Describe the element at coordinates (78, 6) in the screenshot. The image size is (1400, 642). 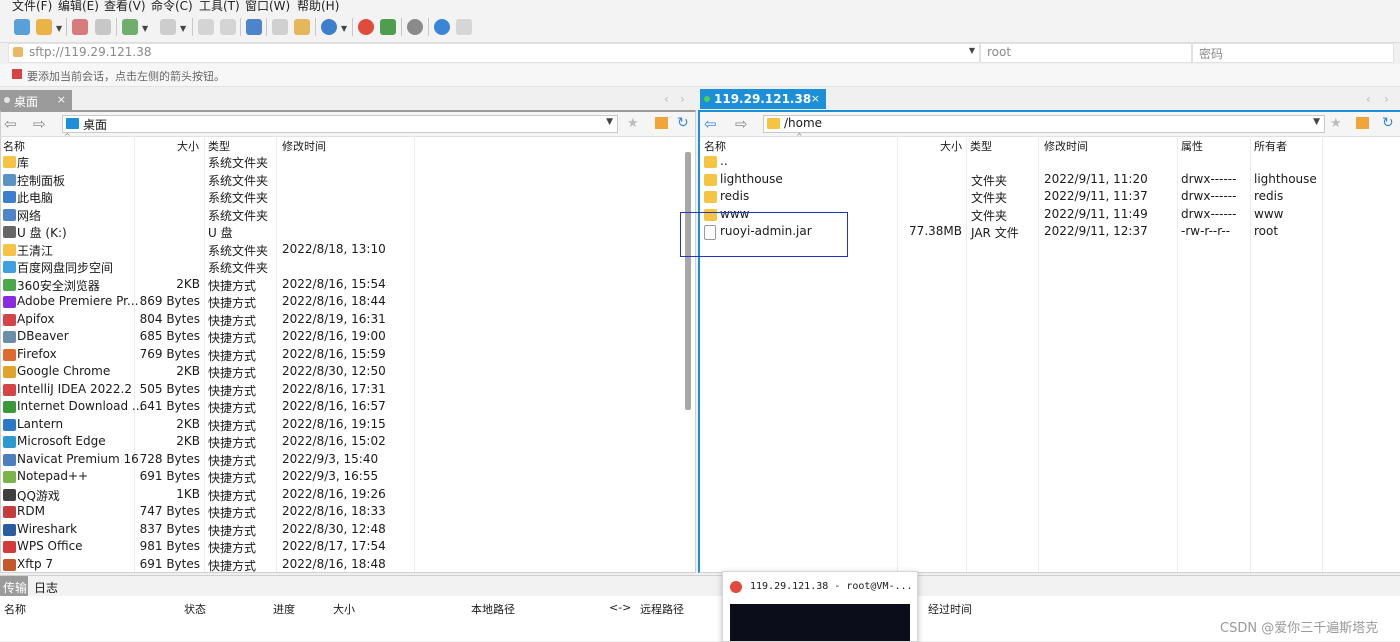
I see `menu-edit: 编辑(E)` at that location.